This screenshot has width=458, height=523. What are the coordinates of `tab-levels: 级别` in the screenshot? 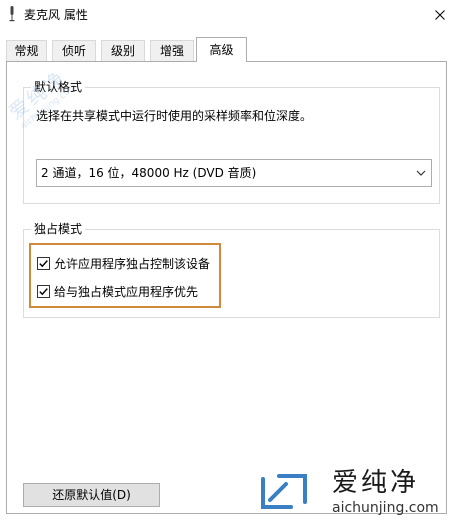 It's located at (123, 50).